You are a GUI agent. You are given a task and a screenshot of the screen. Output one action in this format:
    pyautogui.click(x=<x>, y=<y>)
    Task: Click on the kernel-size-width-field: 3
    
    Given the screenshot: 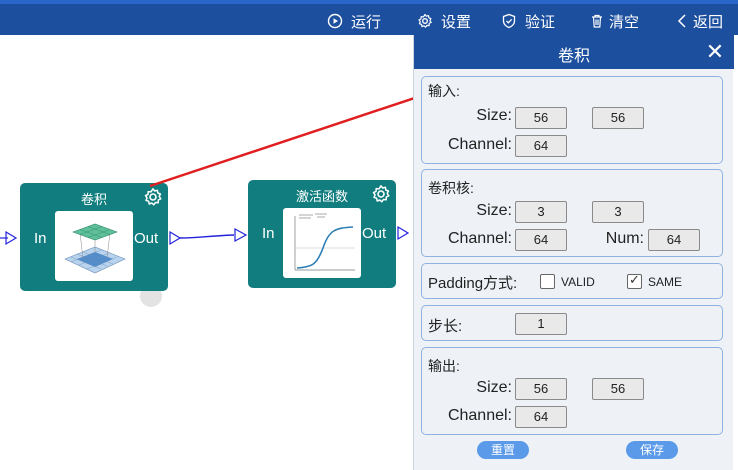 What is the action you would take?
    pyautogui.click(x=541, y=212)
    